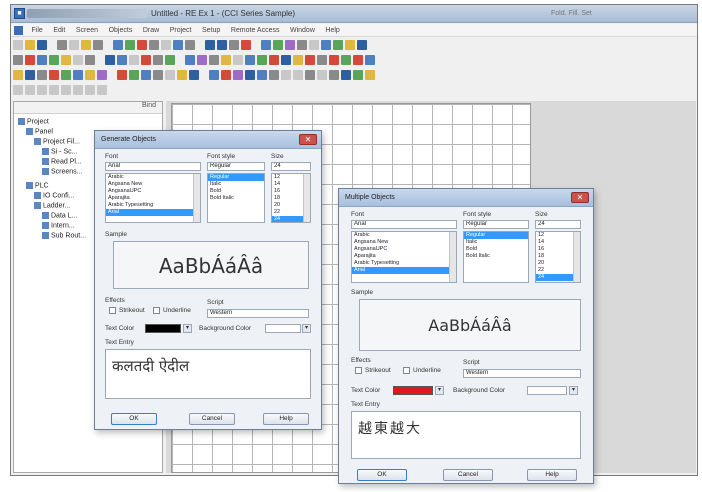 The width and height of the screenshot is (702, 492). I want to click on polygon-icon, so click(66, 60).